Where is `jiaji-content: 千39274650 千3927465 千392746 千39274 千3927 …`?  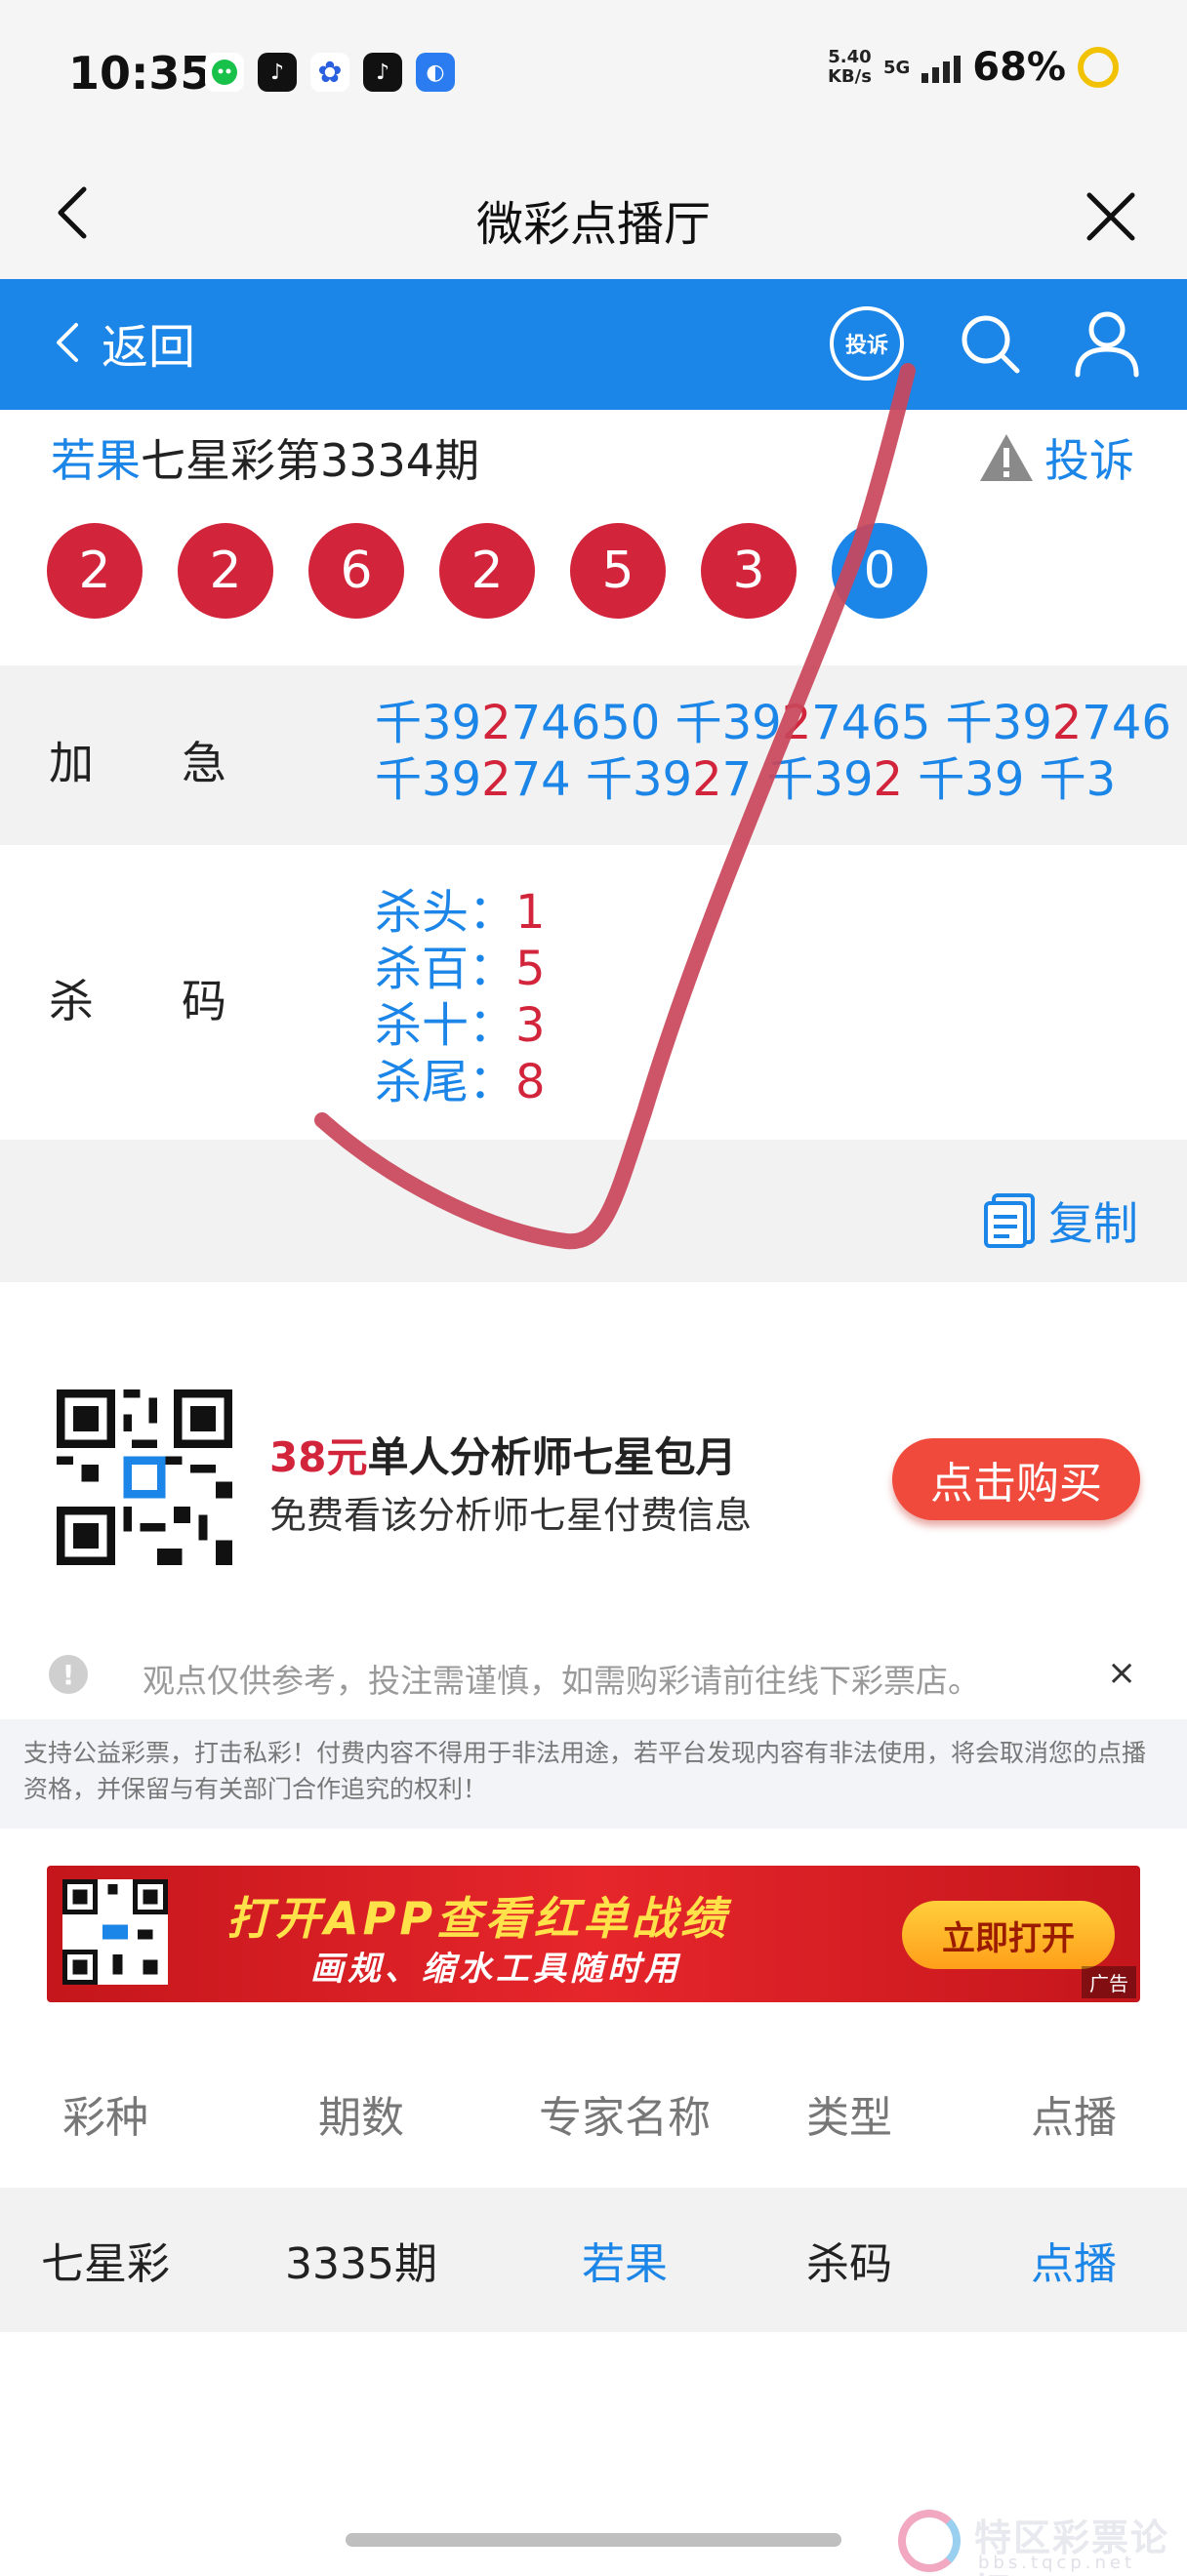 jiaji-content: 千39274650 千3927465 千392746 千39274 千3927 … is located at coordinates (773, 751).